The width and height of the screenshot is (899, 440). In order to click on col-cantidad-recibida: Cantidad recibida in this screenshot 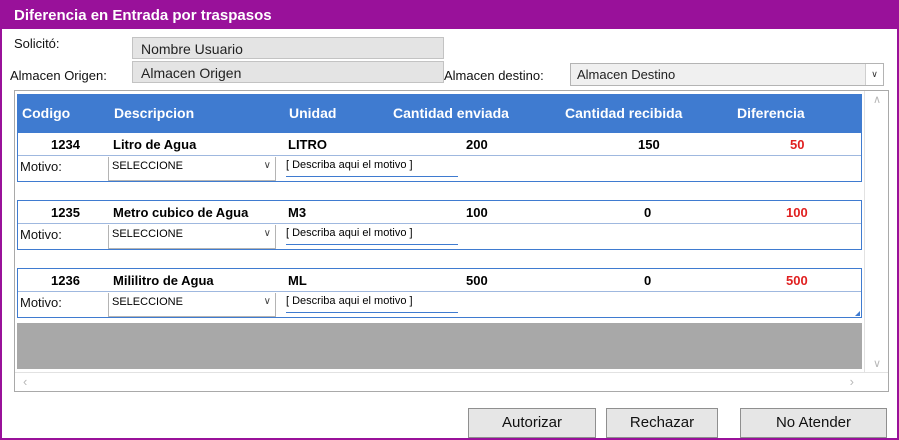, I will do `click(624, 113)`.